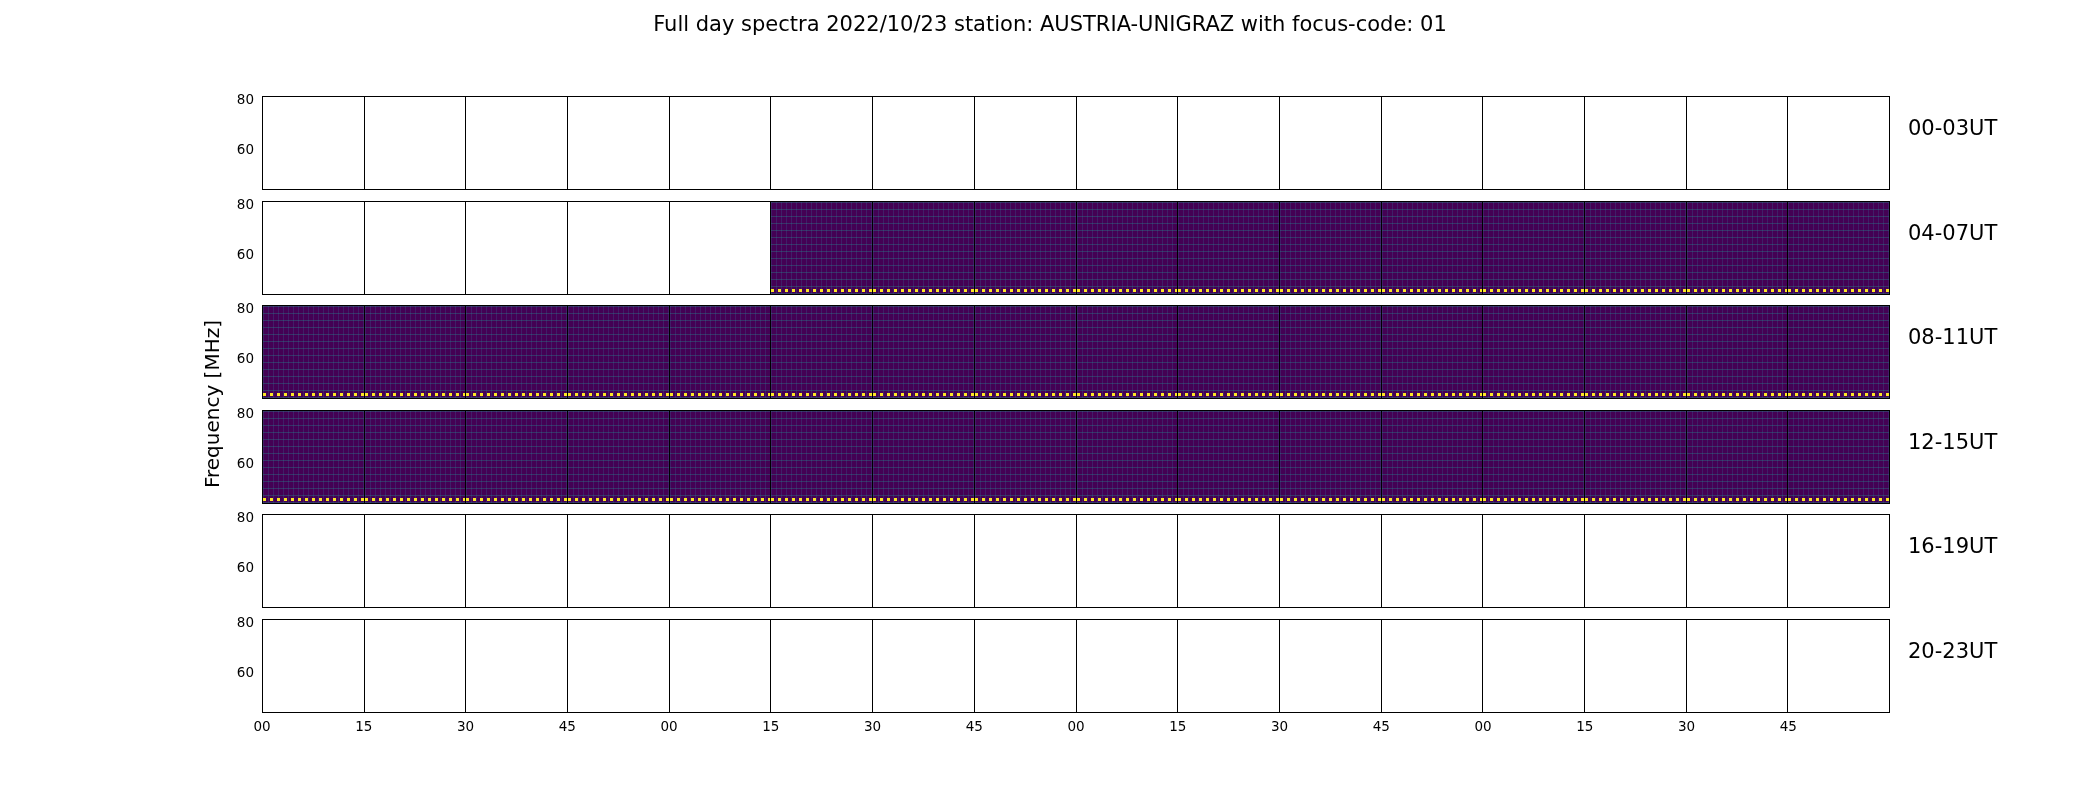 Image resolution: width=2100 pixels, height=800 pixels. Describe the element at coordinates (1953, 442) in the screenshot. I see `row-label: 12-15UT` at that location.